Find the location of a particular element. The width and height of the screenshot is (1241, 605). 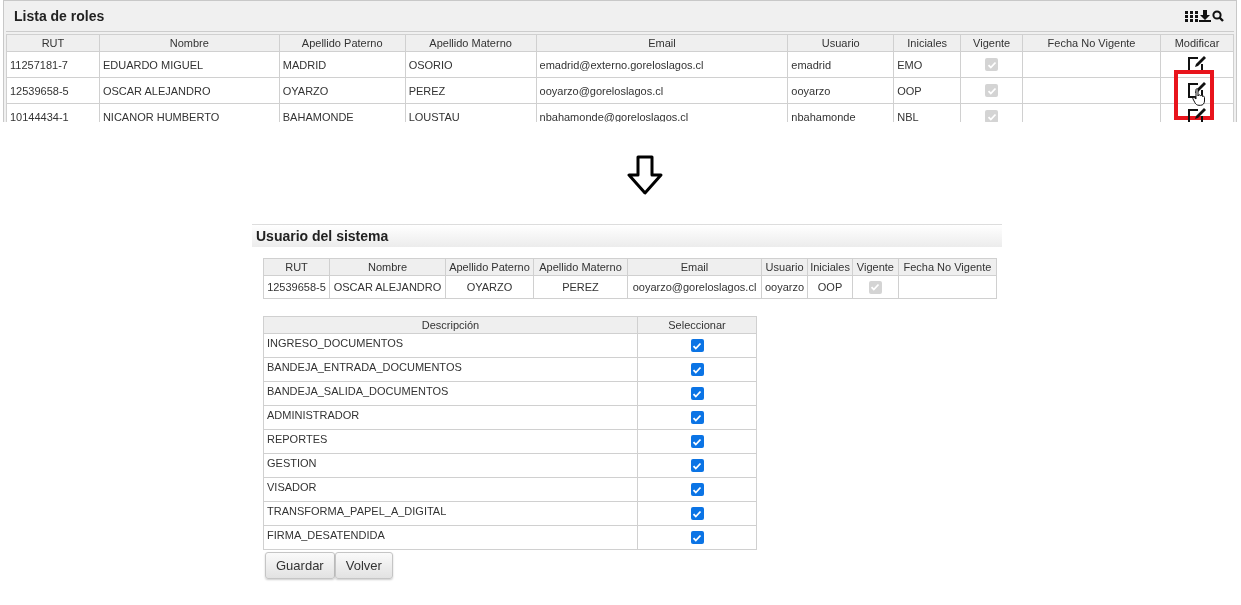

role-name: BANDEJA_SALIDA_DOCUMENTOS is located at coordinates (450, 393).